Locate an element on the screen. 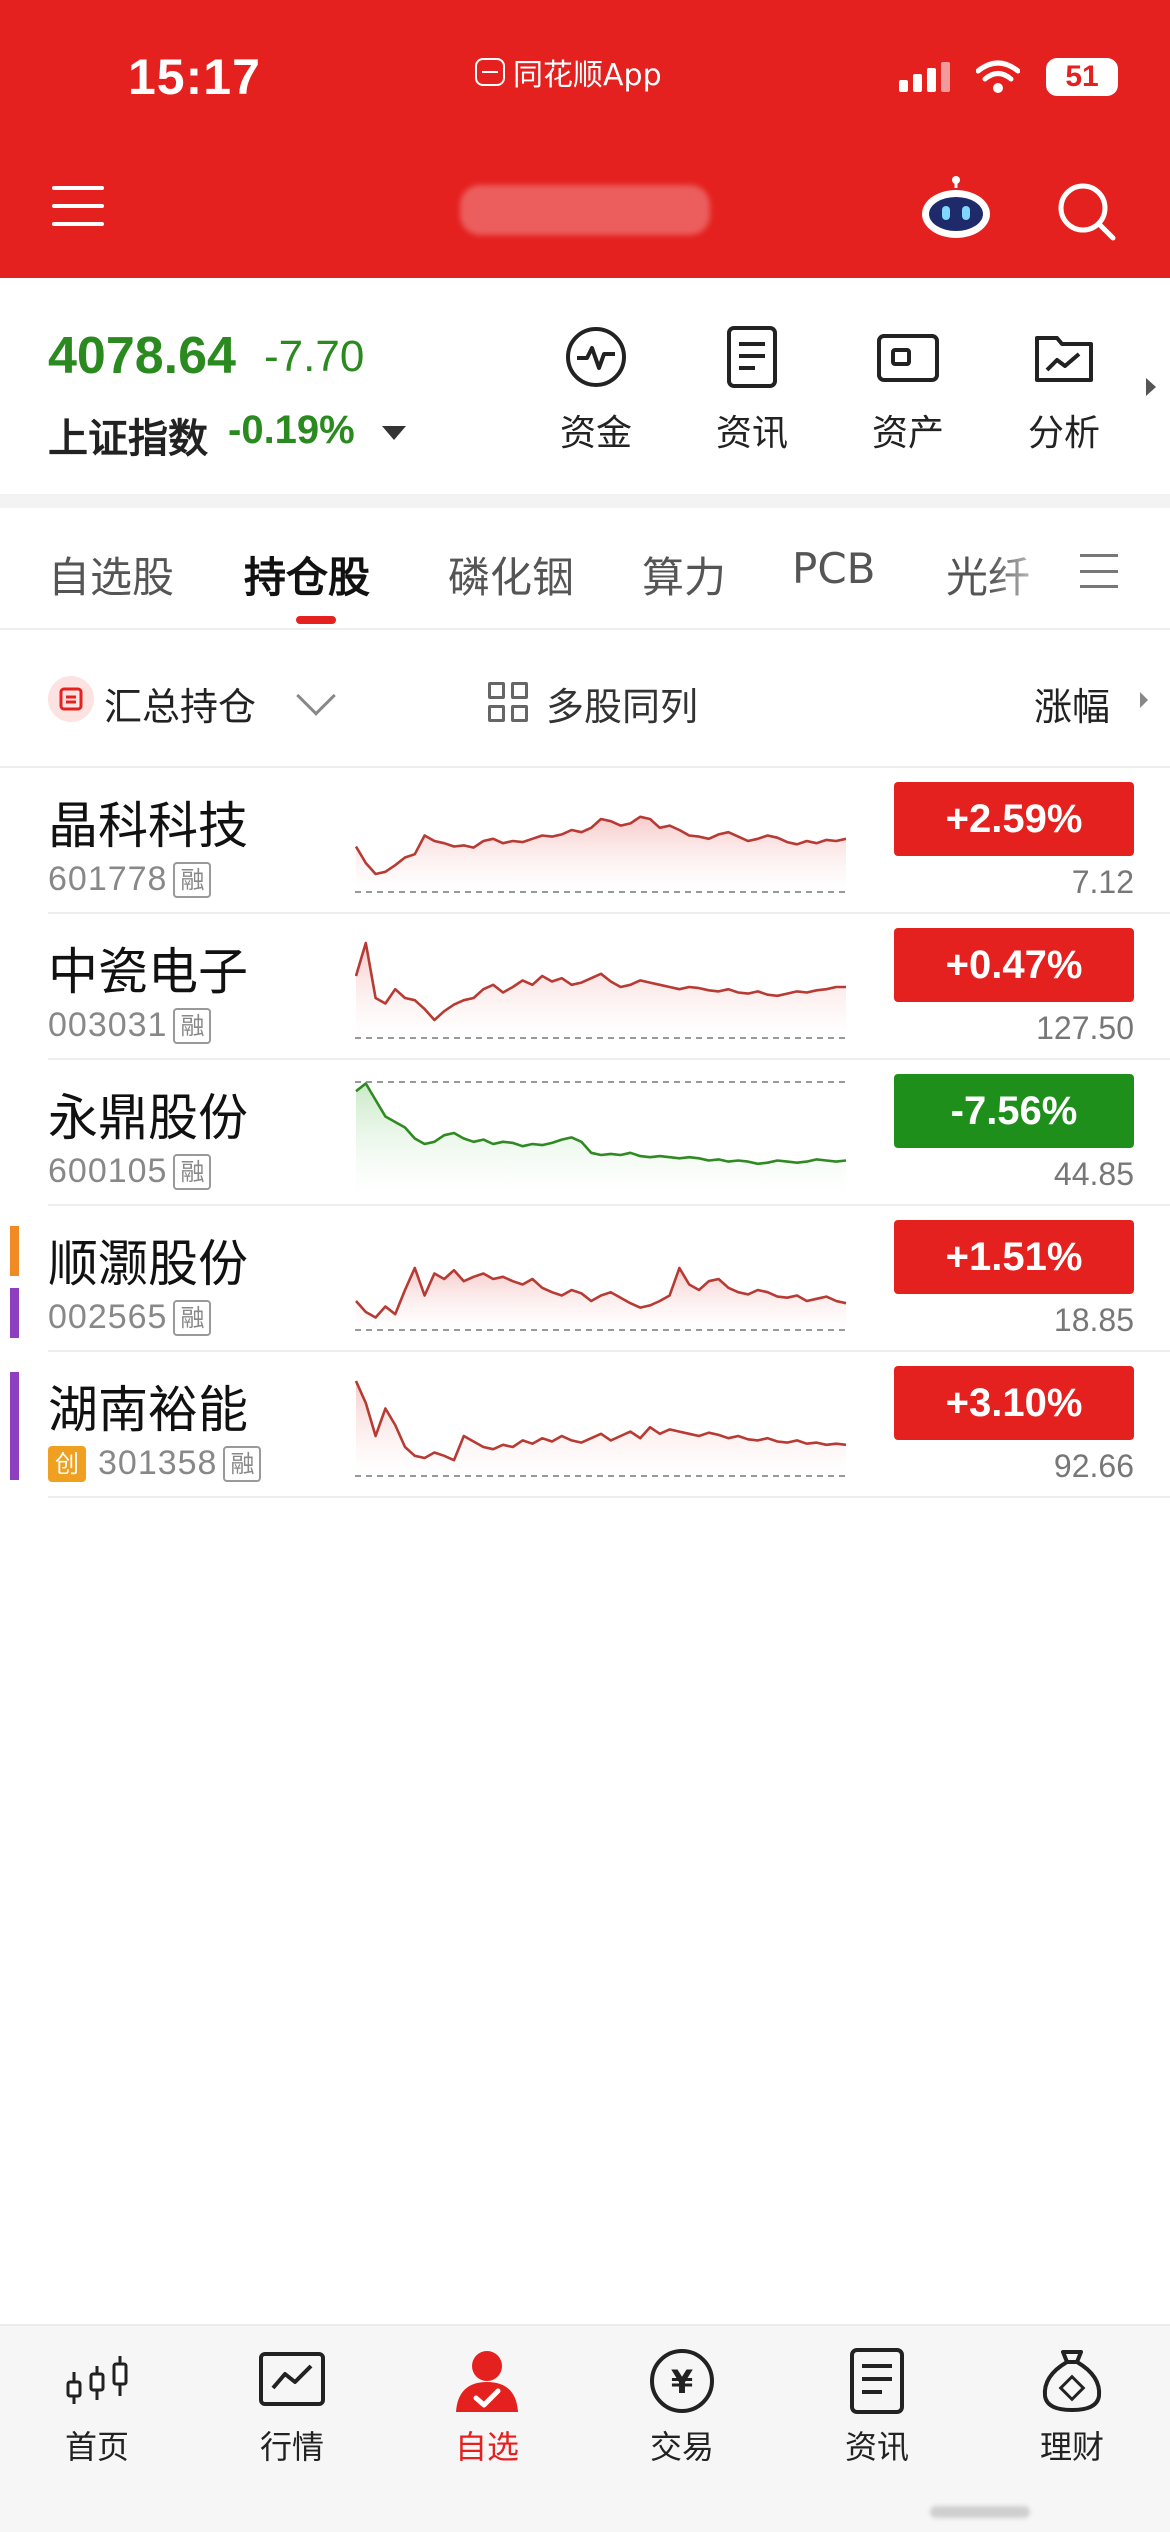  holdings-summary-icon is located at coordinates (71, 699).